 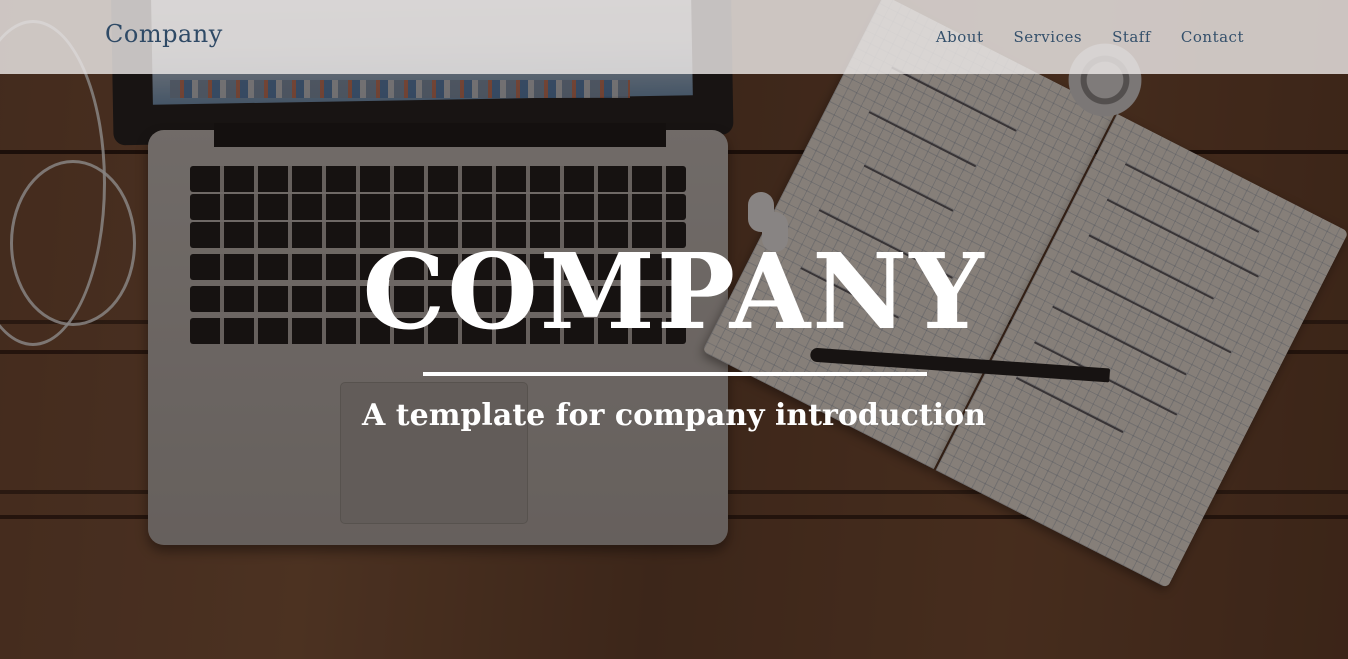 I want to click on hero-divider, so click(x=675, y=374).